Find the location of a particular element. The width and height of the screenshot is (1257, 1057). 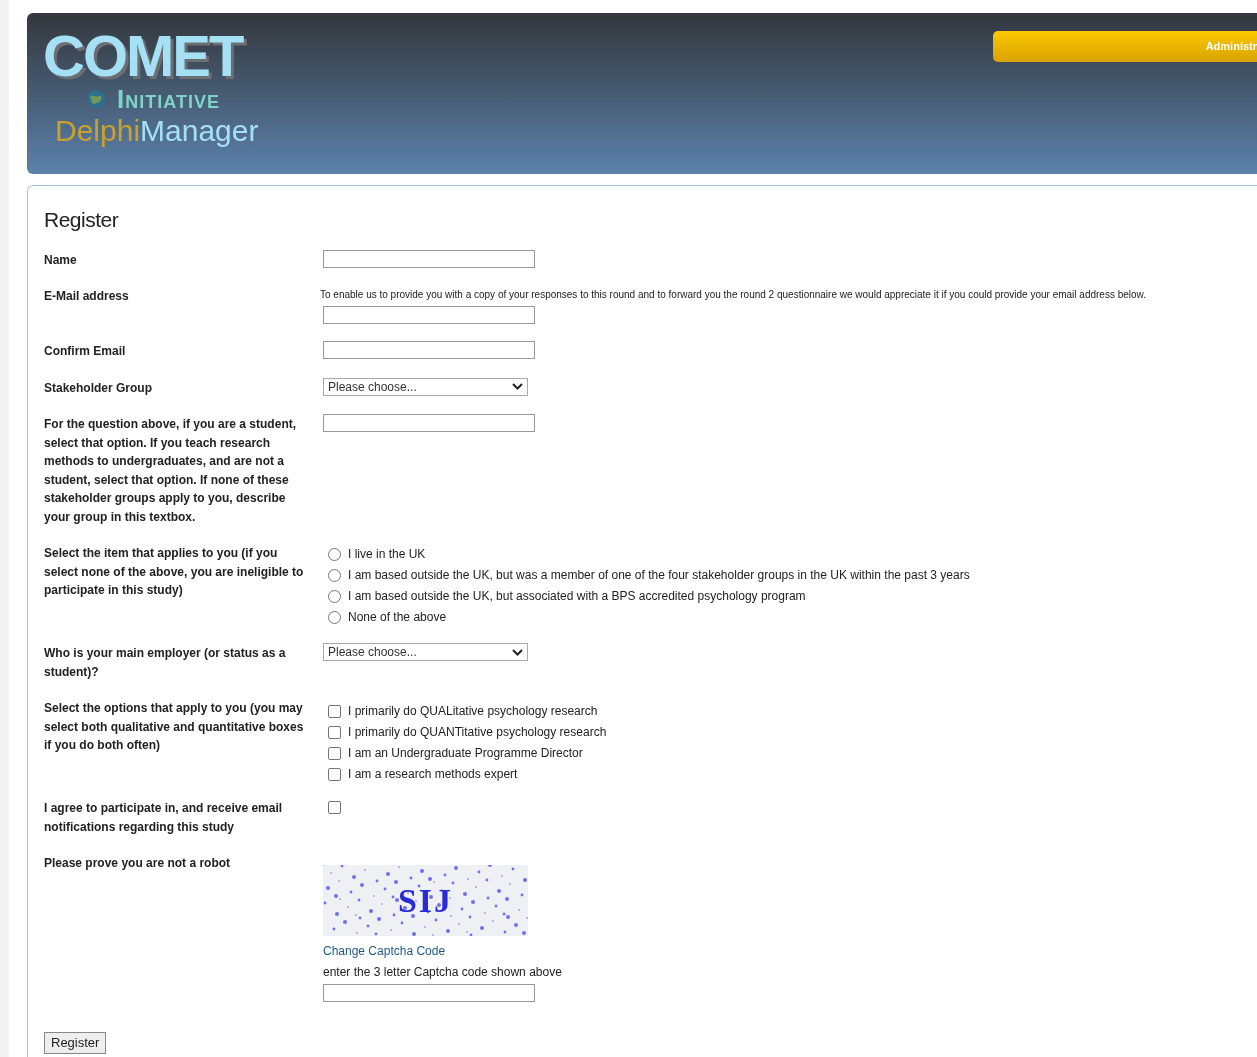

field-label: Name is located at coordinates (61, 260).